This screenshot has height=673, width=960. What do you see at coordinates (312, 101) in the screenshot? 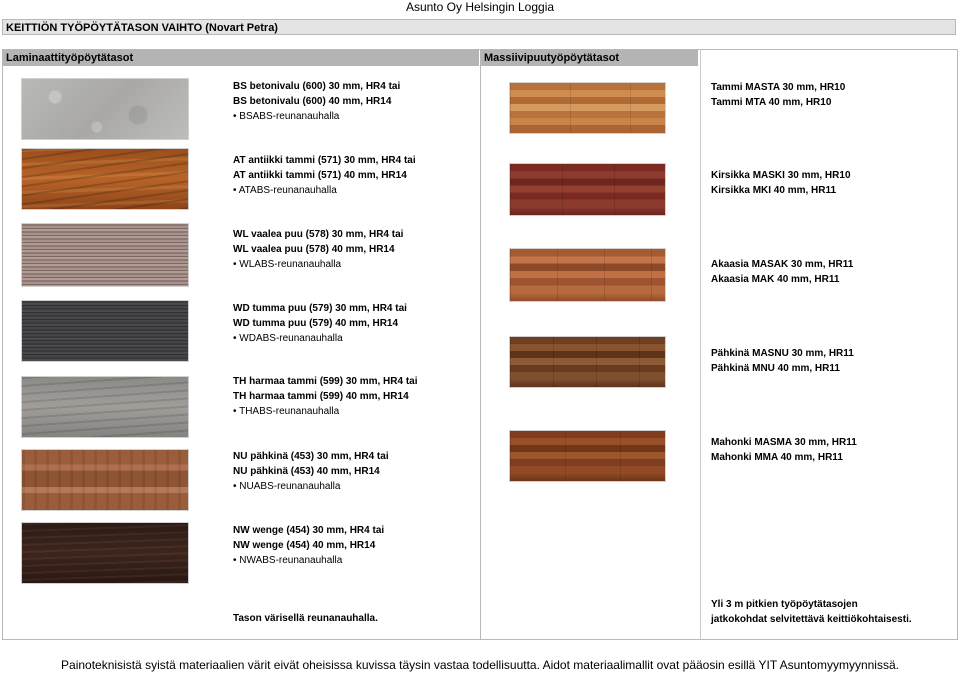
I see `desc-line: BS betonivalu (600) 40 mm, HR14` at bounding box center [312, 101].